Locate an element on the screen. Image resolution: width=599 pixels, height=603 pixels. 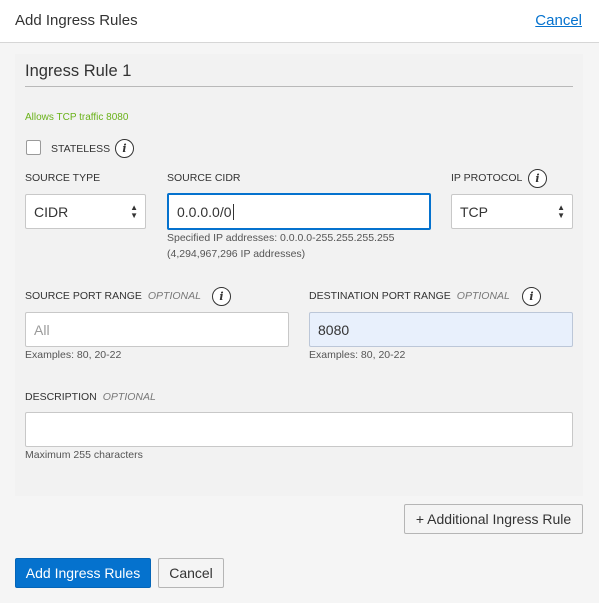
stateless-checkbox is located at coordinates (33, 147).